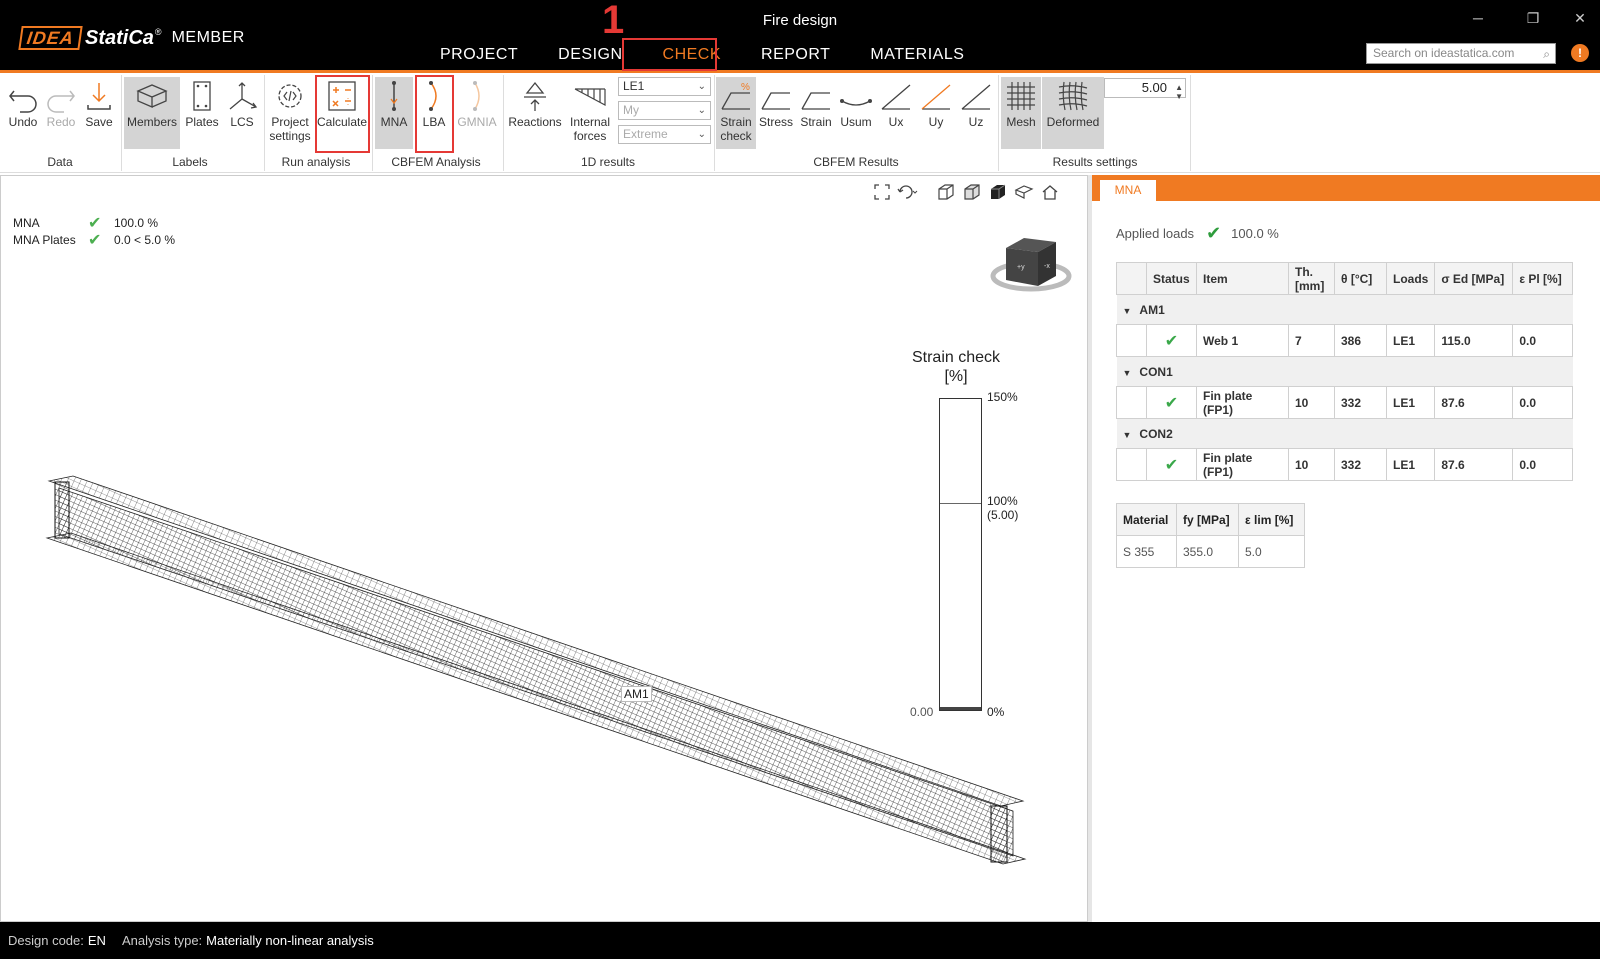 This screenshot has height=959, width=1600. What do you see at coordinates (1580, 53) in the screenshot?
I see `info-icon: !` at bounding box center [1580, 53].